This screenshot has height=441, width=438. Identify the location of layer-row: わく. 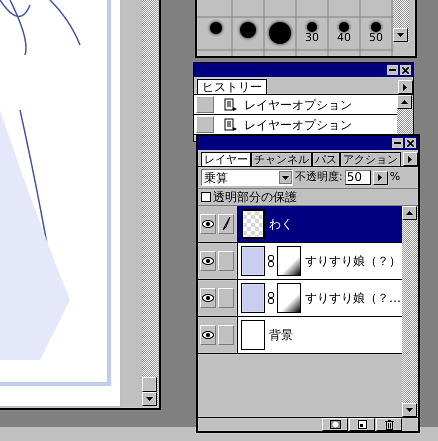
(320, 224).